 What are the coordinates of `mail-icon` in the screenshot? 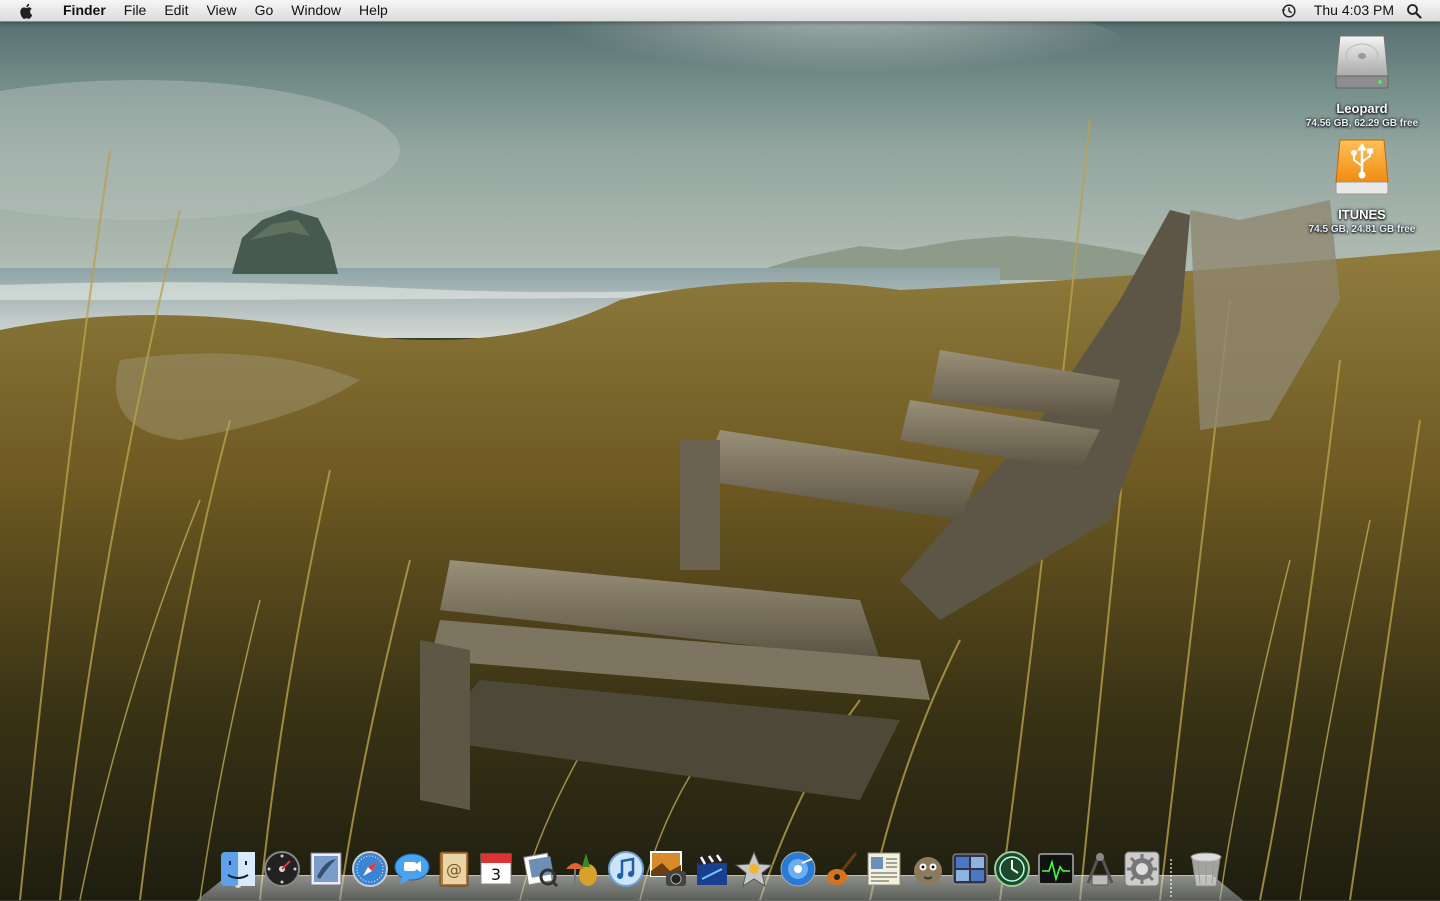 It's located at (326, 869).